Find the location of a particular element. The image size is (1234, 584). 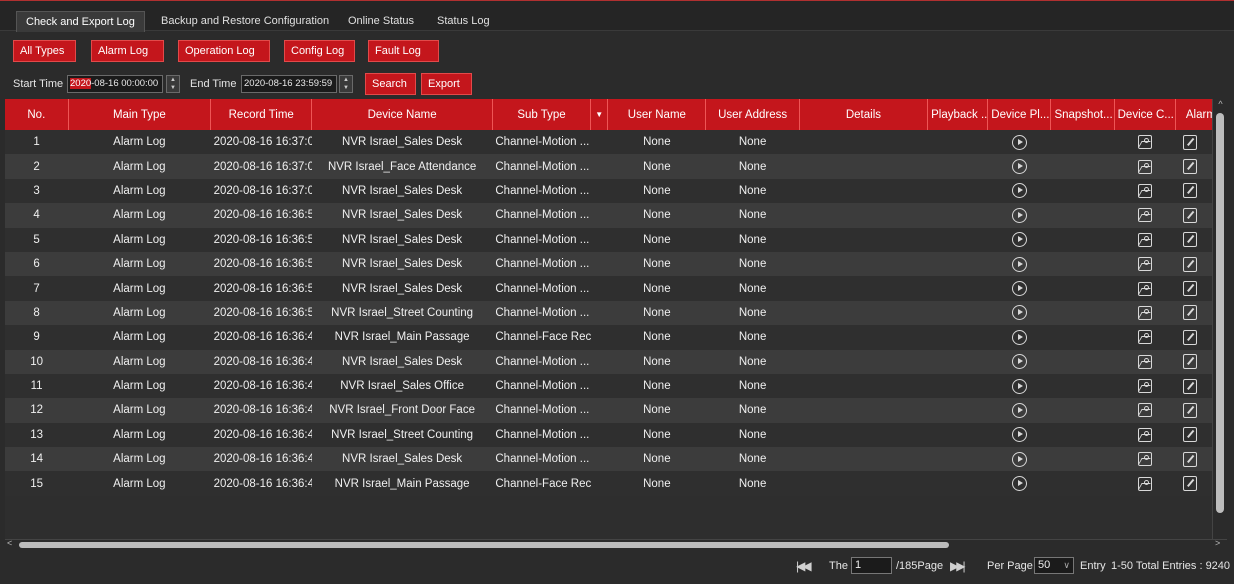

scroll-right-icon: > is located at coordinates (1217, 543).